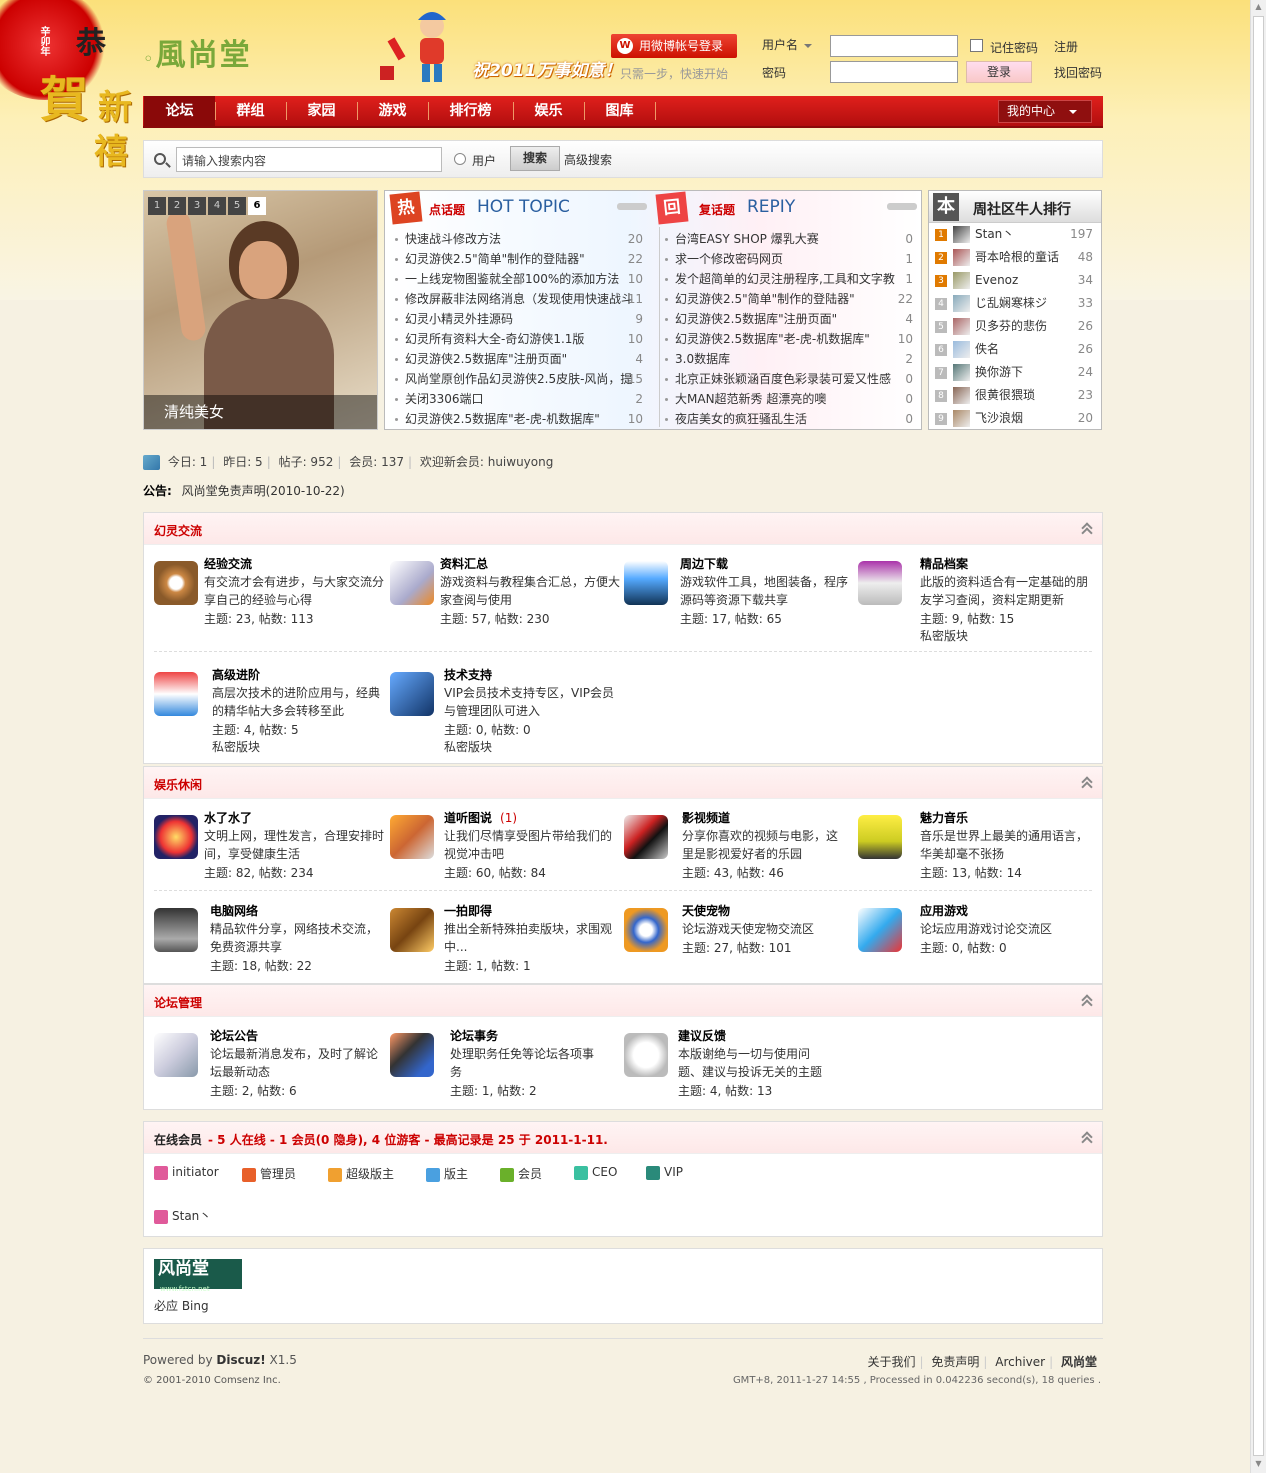  What do you see at coordinates (789, 319) in the screenshot?
I see `topic-row: 幻灵游侠2.5数据库"注册页面" 4` at bounding box center [789, 319].